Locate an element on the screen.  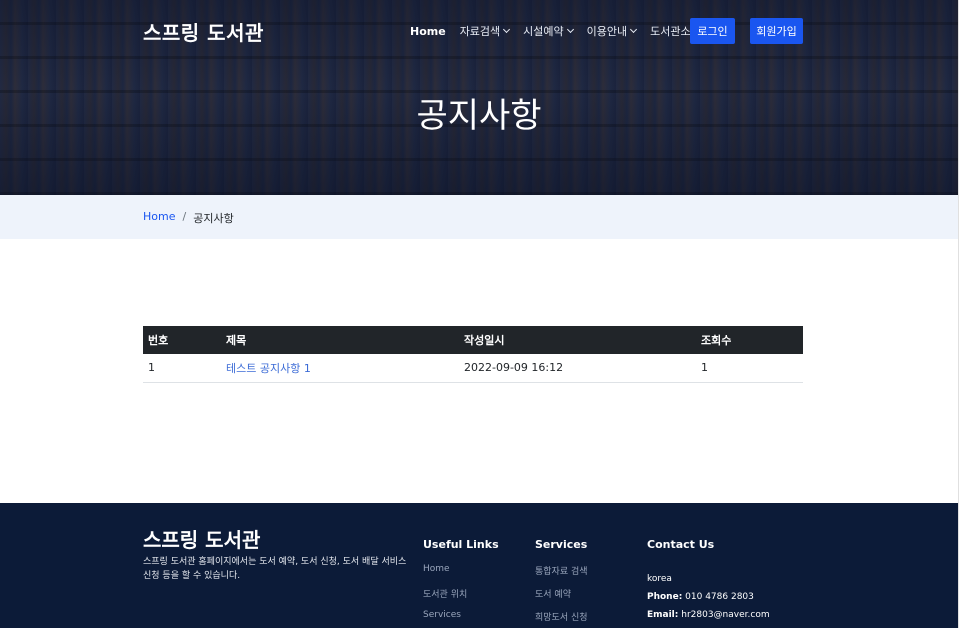
footer-link-integrated-search: 통합자료 검색 is located at coordinates (561, 570).